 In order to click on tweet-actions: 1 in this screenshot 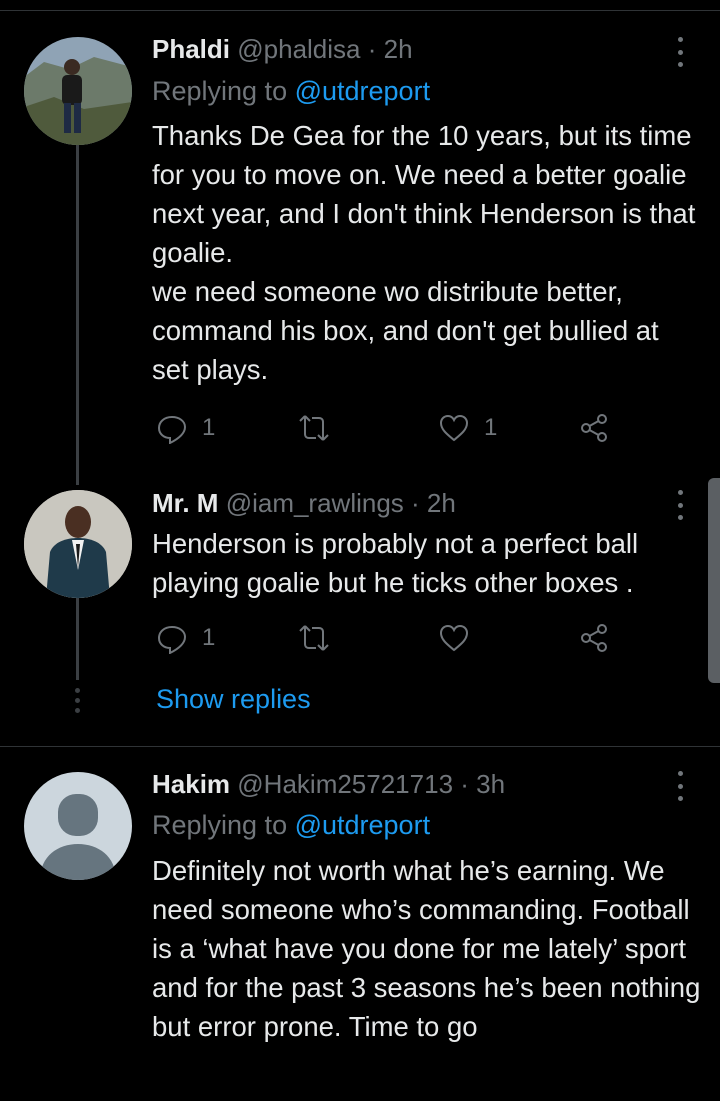, I will do `click(392, 638)`.